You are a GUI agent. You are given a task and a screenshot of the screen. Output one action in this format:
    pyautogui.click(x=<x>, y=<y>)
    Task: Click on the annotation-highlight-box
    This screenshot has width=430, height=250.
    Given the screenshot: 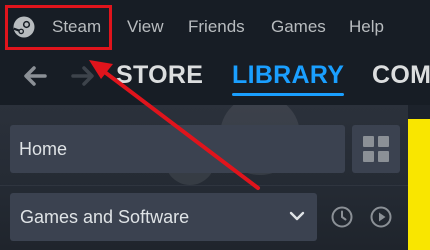 What is the action you would take?
    pyautogui.click(x=58, y=27)
    